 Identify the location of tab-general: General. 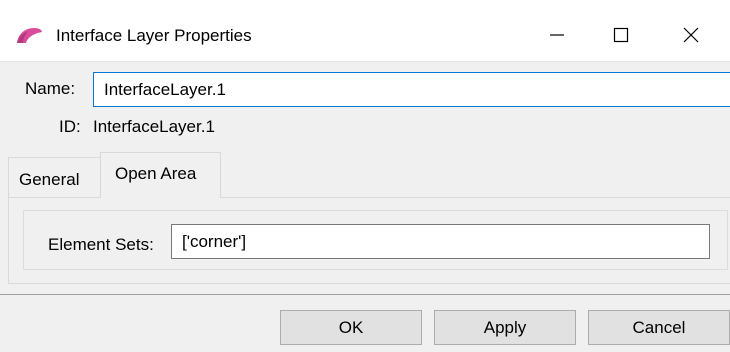
(54, 177).